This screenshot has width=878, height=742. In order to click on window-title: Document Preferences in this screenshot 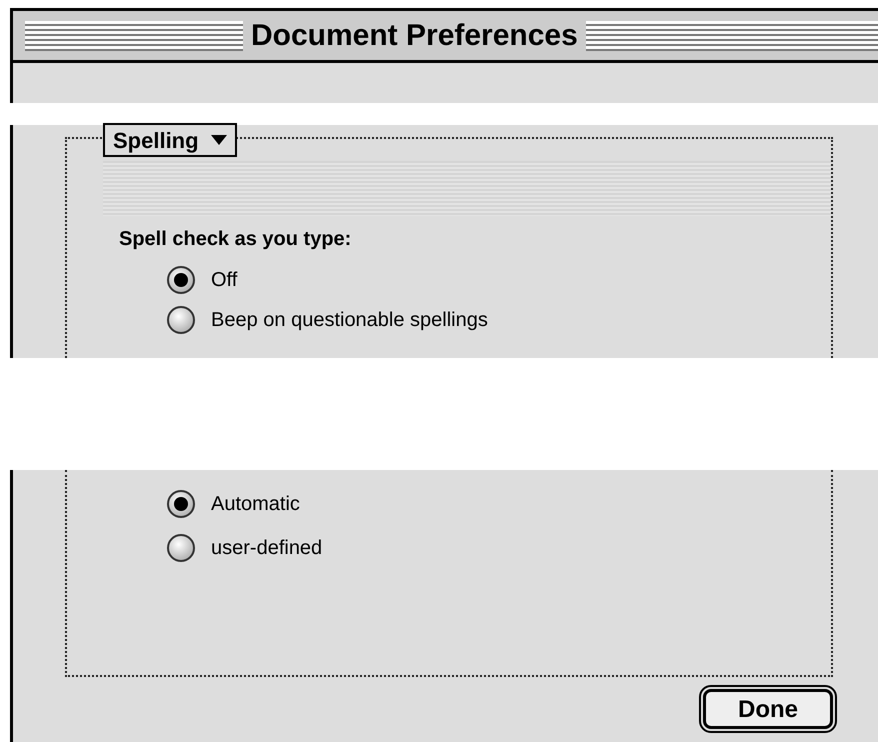, I will do `click(414, 36)`.